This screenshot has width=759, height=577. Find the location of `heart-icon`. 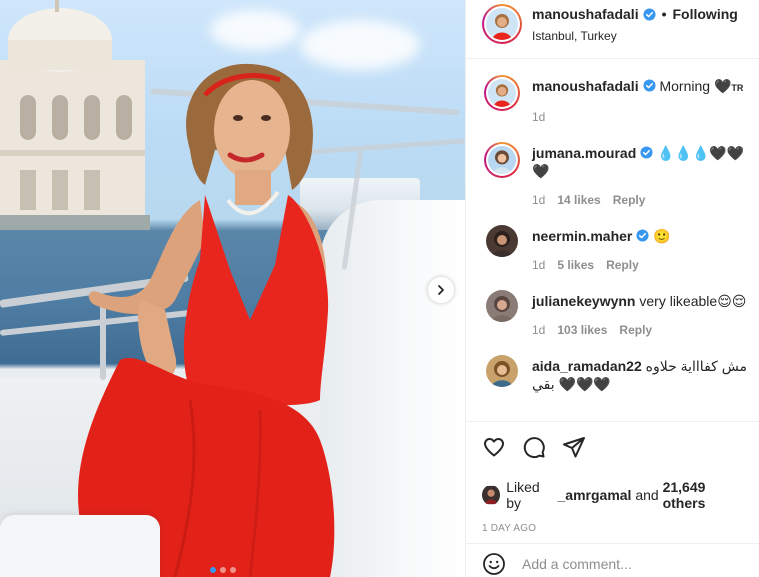

heart-icon is located at coordinates (494, 447).